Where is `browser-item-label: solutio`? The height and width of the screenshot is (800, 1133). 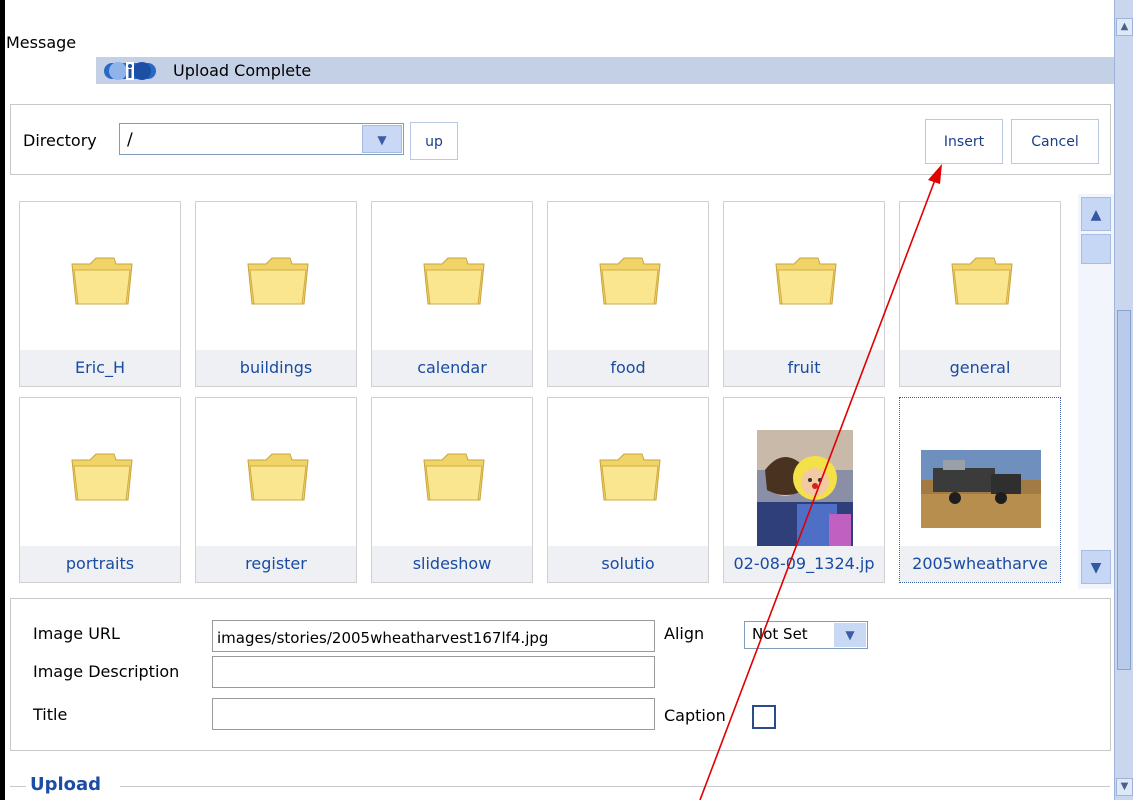 browser-item-label: solutio is located at coordinates (628, 564).